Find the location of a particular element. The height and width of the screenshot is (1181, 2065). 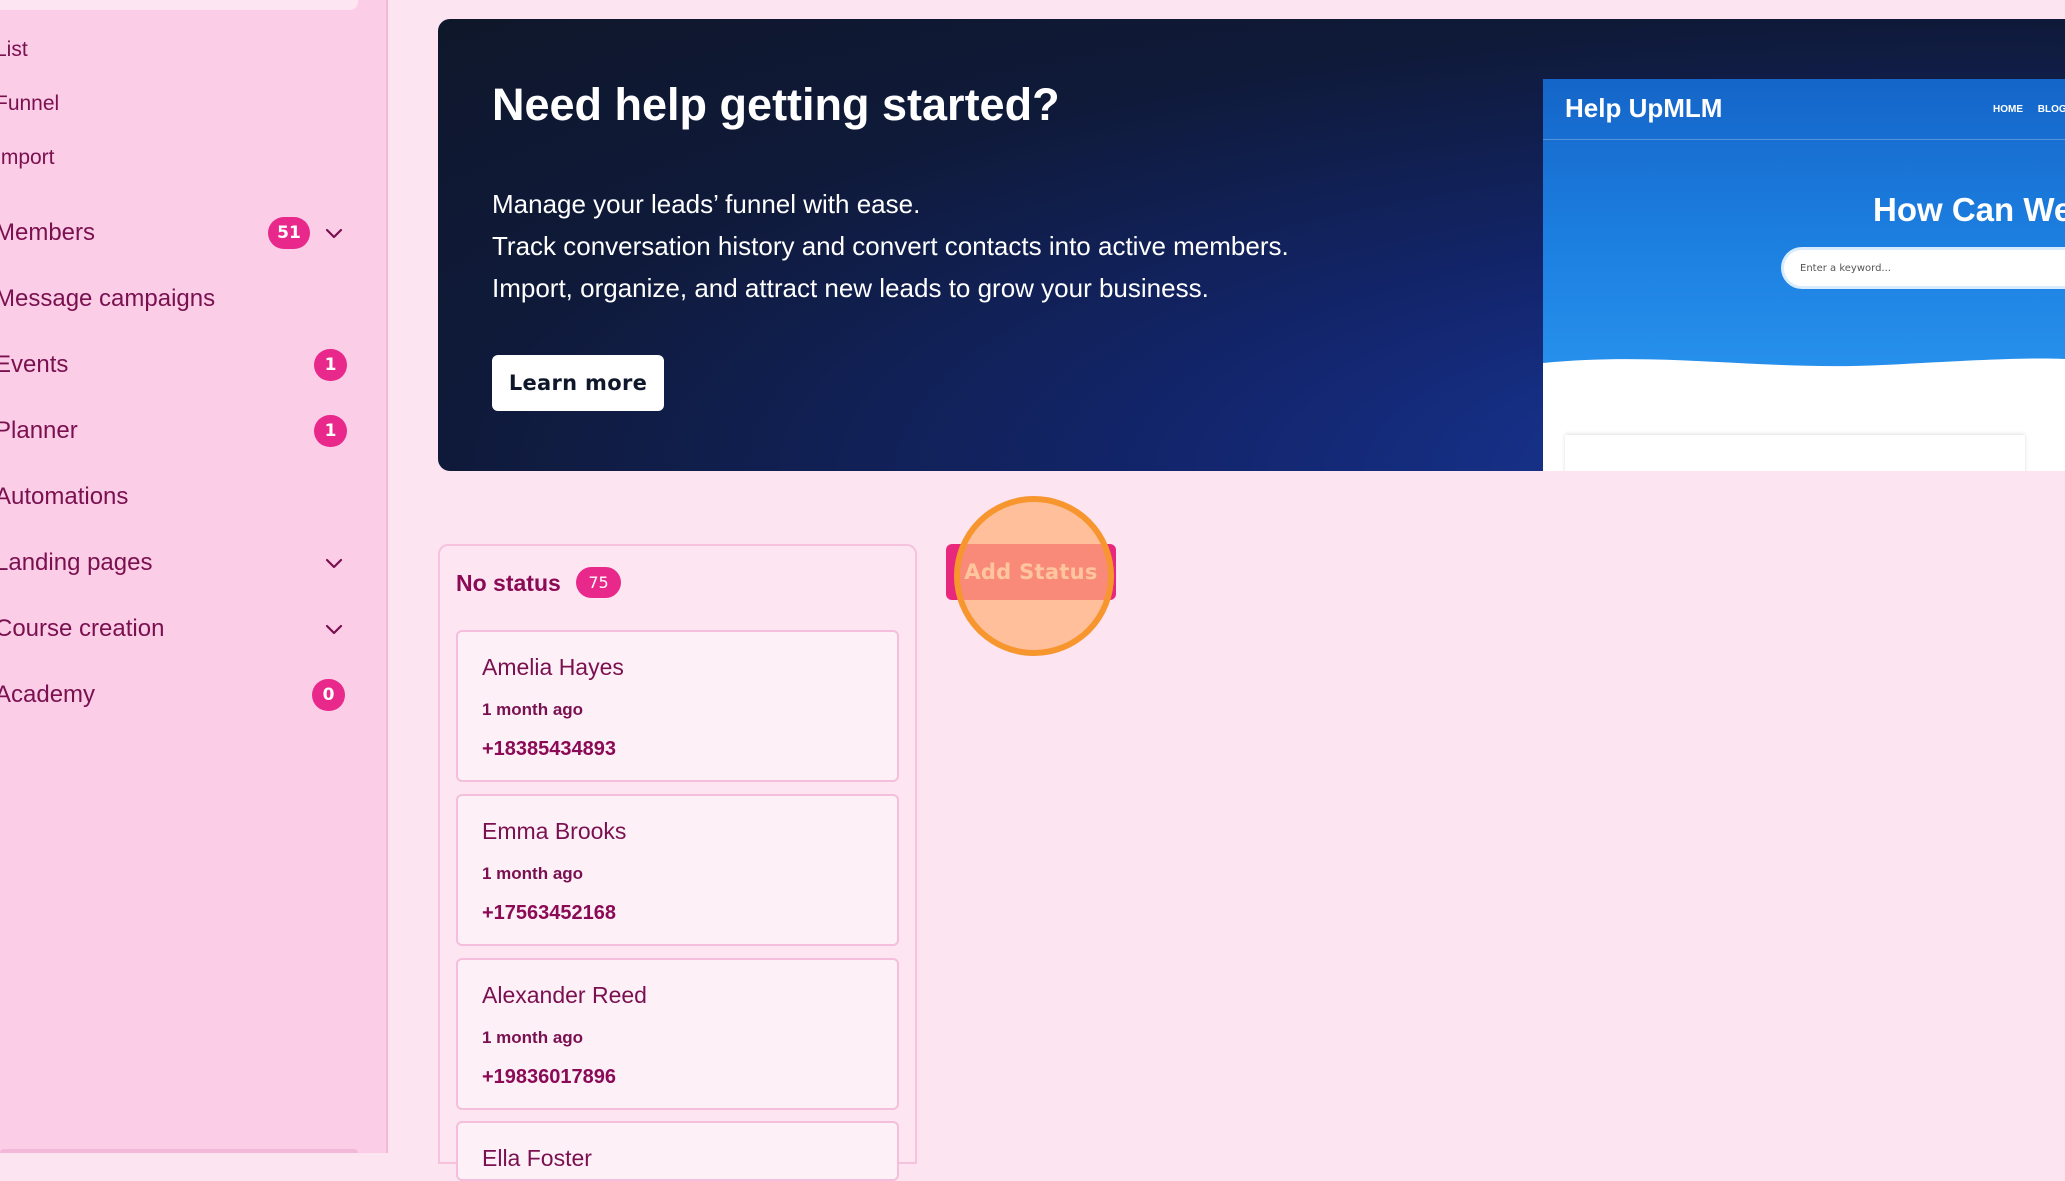

sidebar-item-members: Members 51 is located at coordinates (194, 233).